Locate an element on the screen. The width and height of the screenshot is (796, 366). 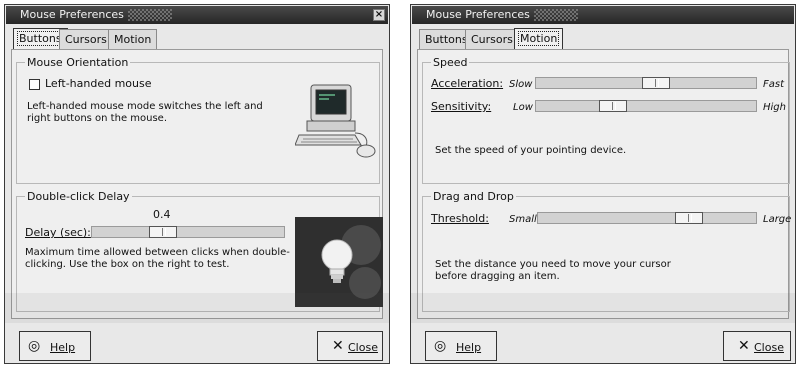
frame-title: Double-click Delay is located at coordinates (78, 196).